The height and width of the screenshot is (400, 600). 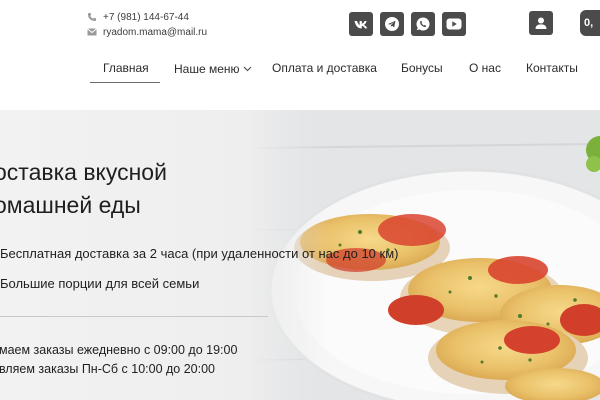 What do you see at coordinates (92, 17) in the screenshot?
I see `phone-icon` at bounding box center [92, 17].